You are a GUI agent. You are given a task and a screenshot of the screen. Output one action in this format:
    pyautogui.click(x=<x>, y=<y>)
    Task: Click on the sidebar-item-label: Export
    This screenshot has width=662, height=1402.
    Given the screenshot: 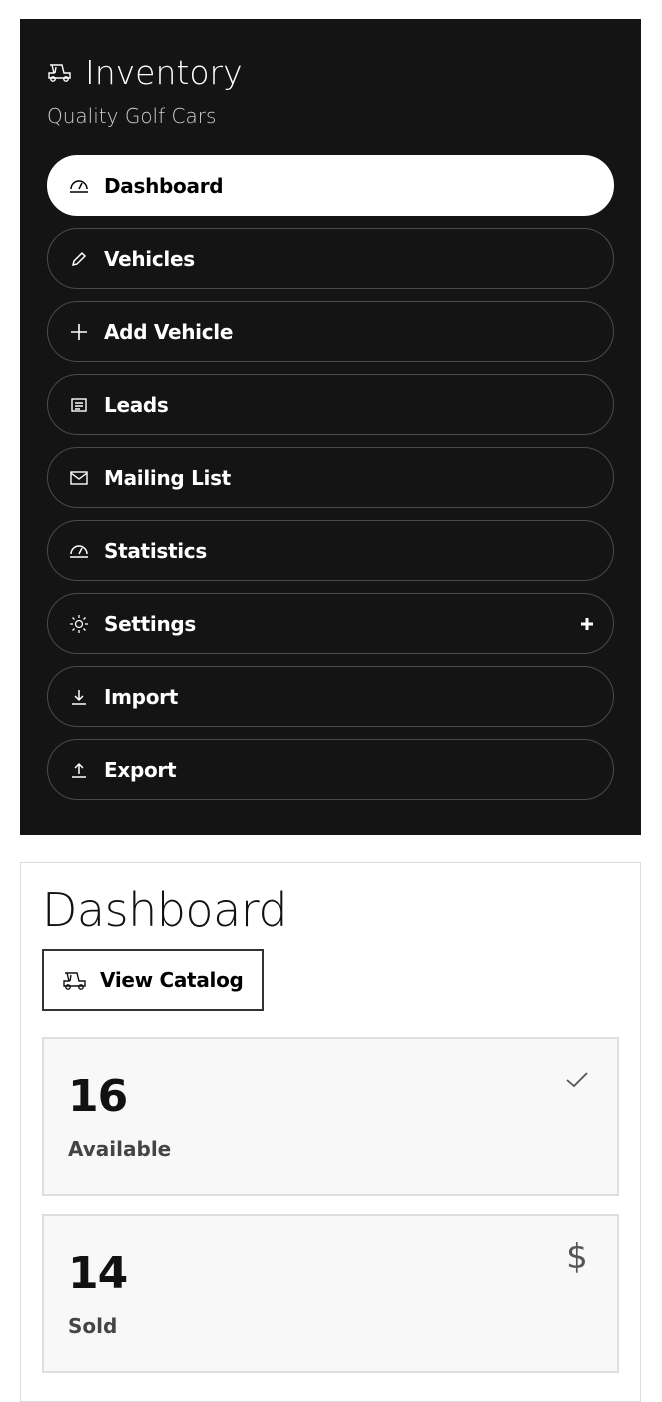 What is the action you would take?
    pyautogui.click(x=140, y=769)
    